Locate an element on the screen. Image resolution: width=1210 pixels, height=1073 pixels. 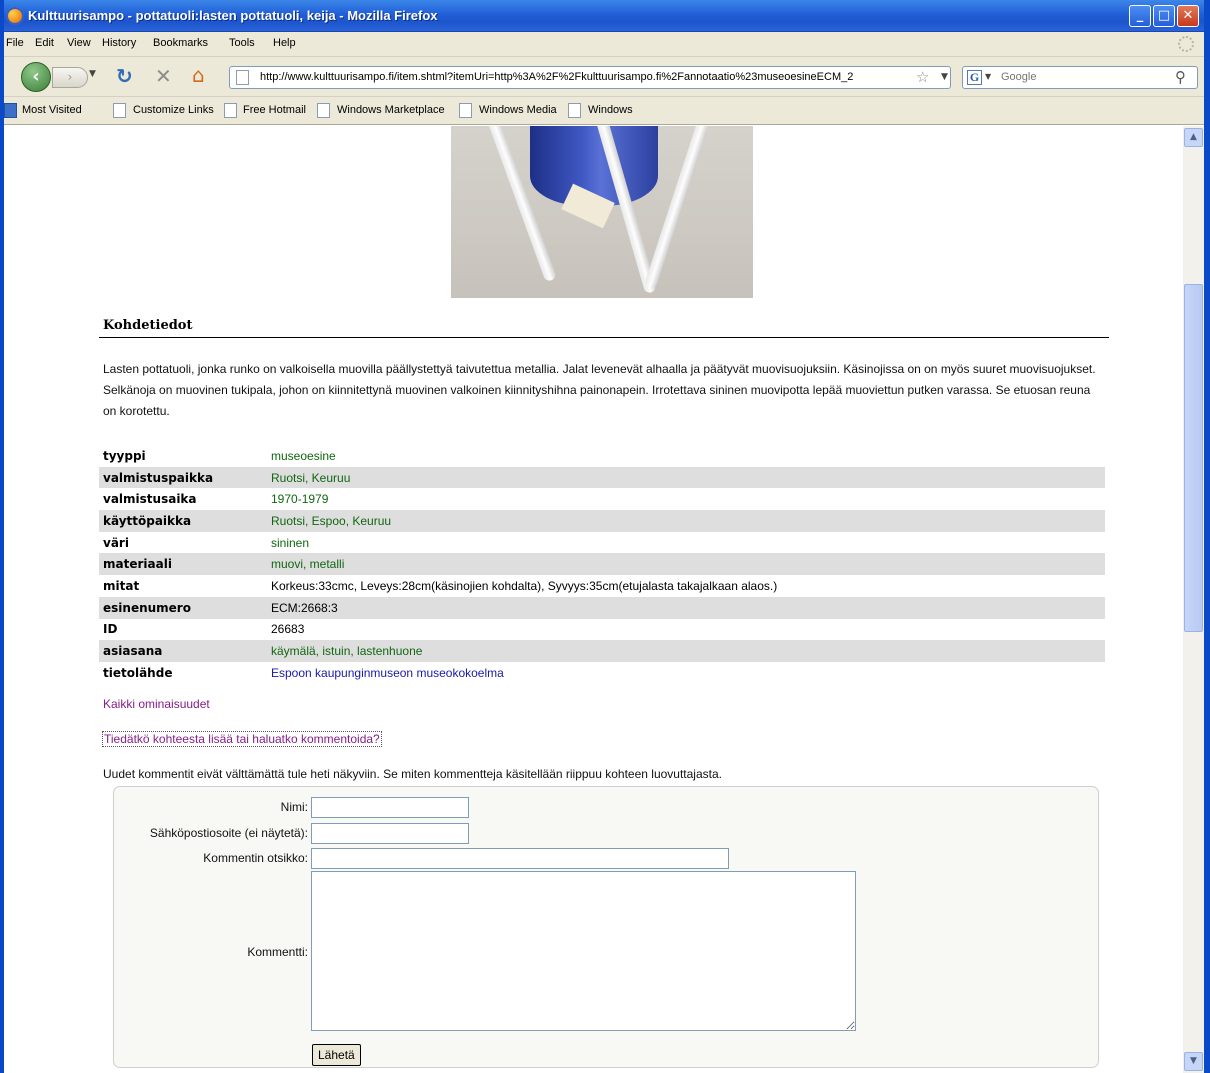
home-icon: ⌂ is located at coordinates (198, 75).